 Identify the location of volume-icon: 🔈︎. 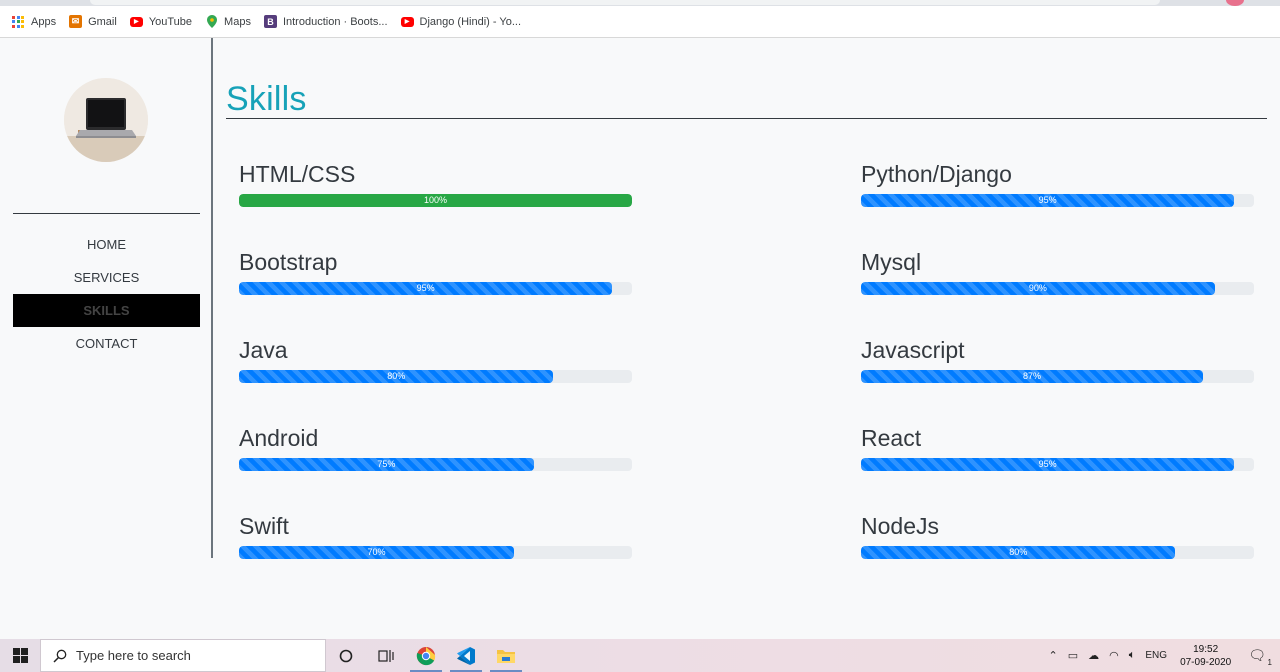
(1132, 655).